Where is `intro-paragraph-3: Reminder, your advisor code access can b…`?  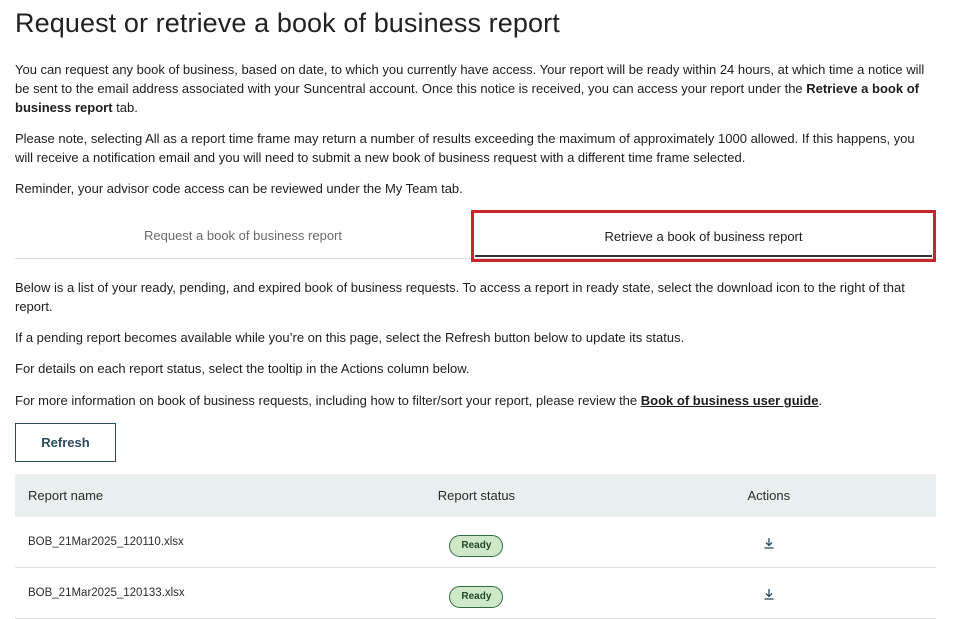 intro-paragraph-3: Reminder, your advisor code access can b… is located at coordinates (239, 188).